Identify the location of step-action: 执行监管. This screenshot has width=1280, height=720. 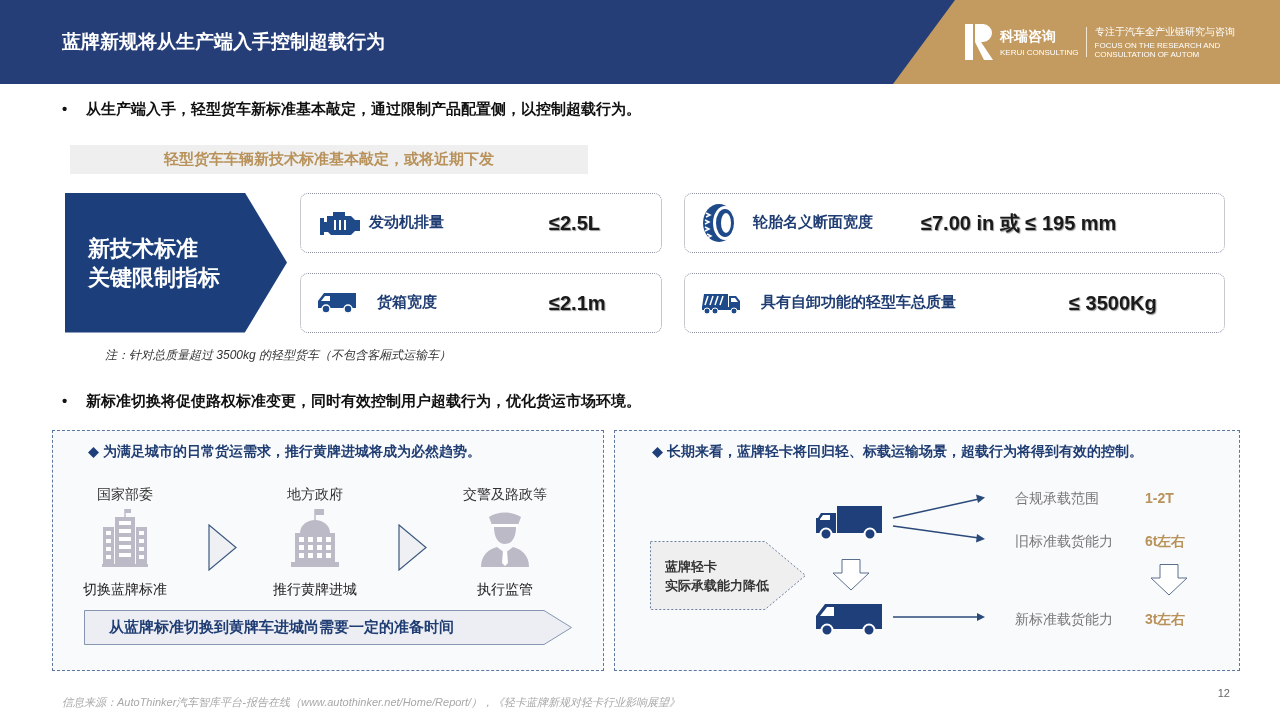
(505, 589).